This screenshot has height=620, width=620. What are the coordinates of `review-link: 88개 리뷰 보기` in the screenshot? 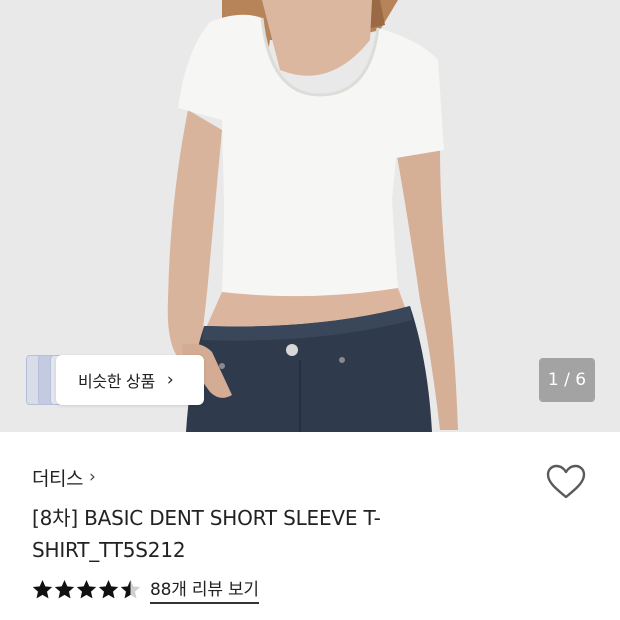 It's located at (204, 589).